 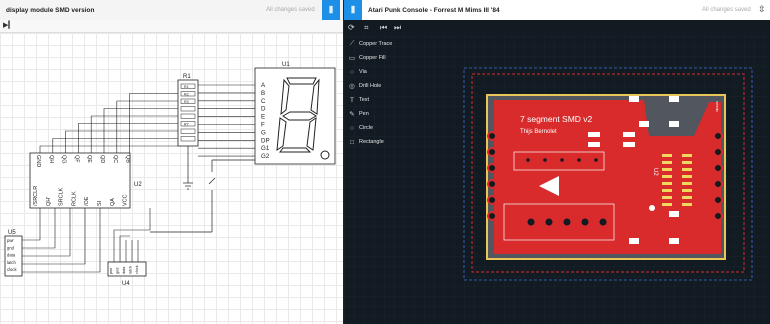 What do you see at coordinates (188, 168) in the screenshot?
I see `ground-symbol` at bounding box center [188, 168].